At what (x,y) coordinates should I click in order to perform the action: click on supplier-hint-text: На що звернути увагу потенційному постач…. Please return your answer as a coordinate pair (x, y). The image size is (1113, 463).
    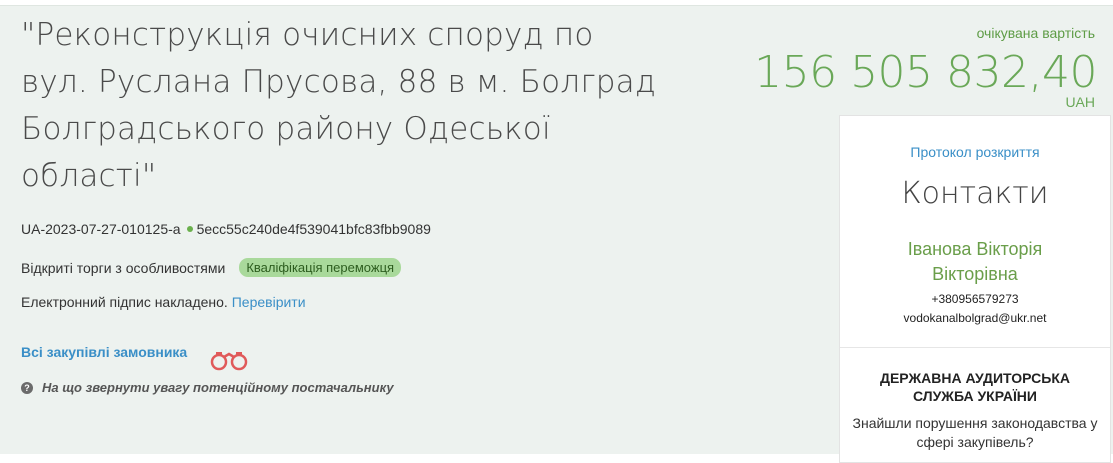
    Looking at the image, I should click on (218, 387).